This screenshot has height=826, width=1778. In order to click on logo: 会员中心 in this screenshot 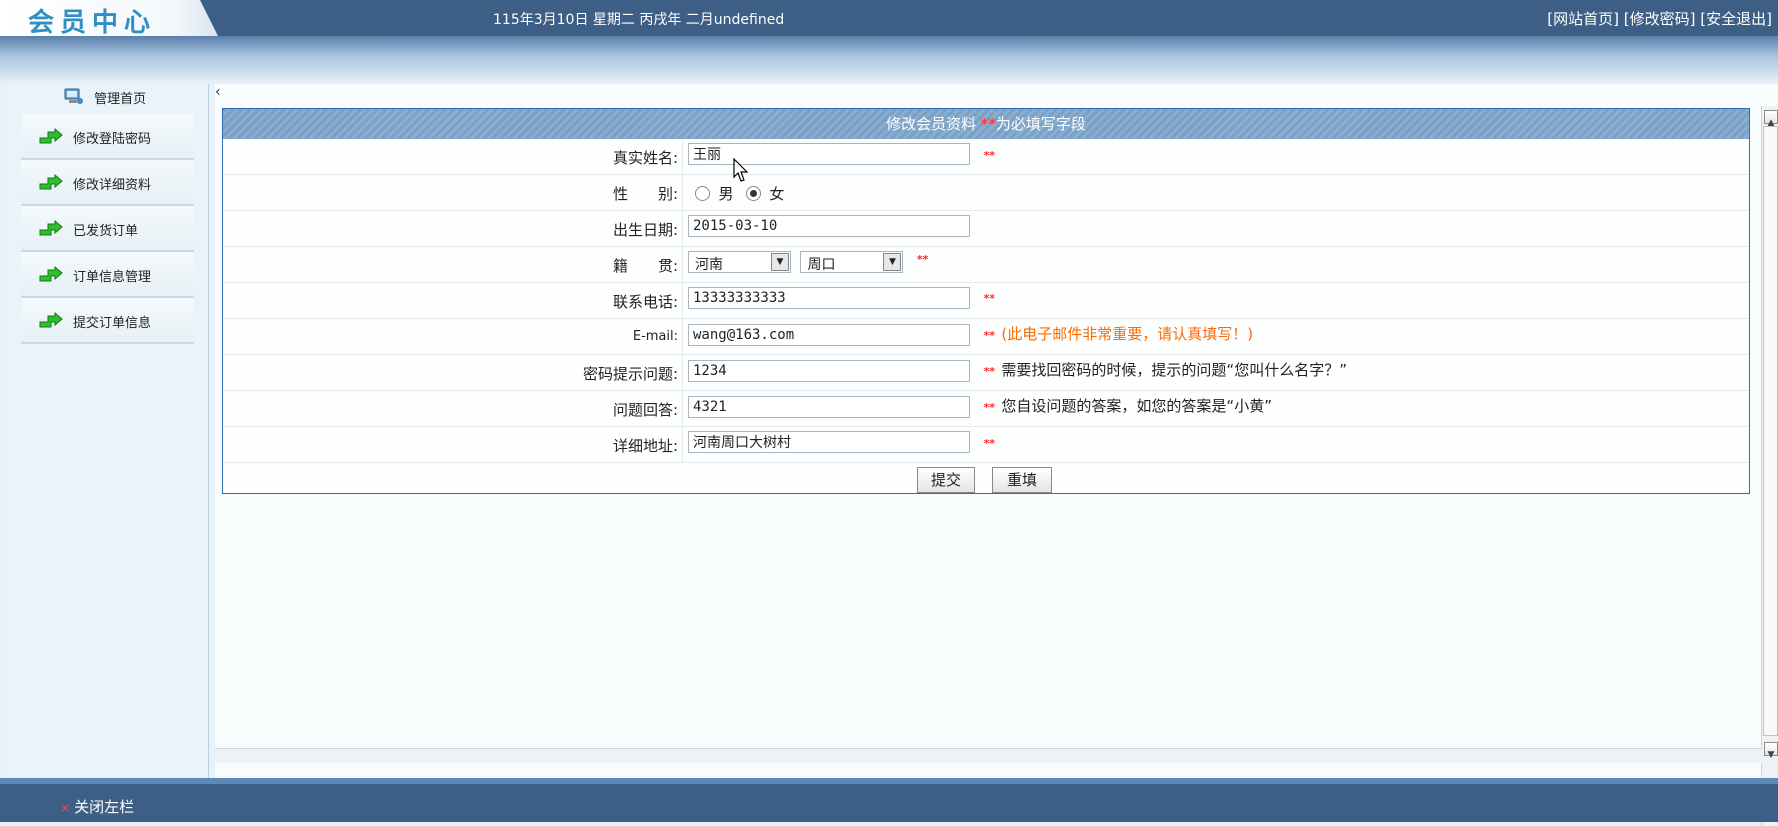, I will do `click(92, 23)`.